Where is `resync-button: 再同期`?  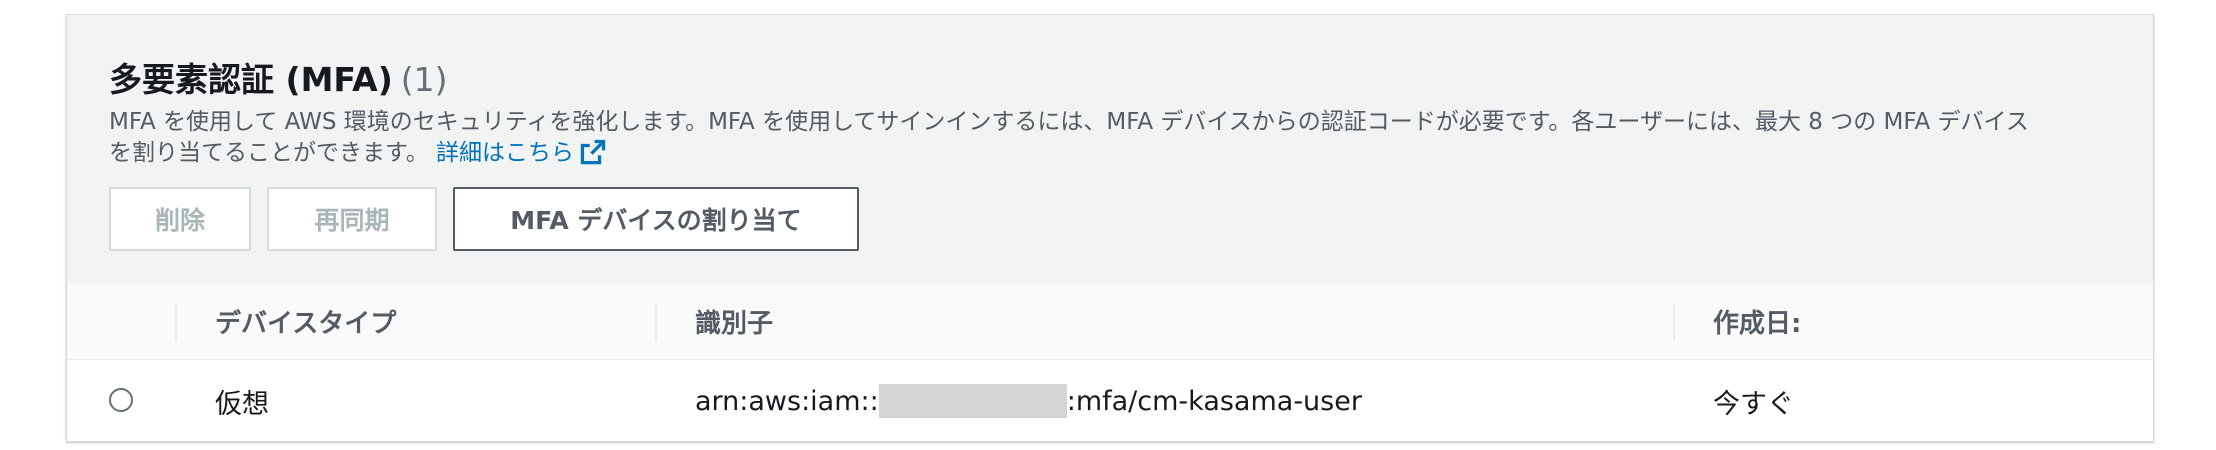 resync-button: 再同期 is located at coordinates (352, 219).